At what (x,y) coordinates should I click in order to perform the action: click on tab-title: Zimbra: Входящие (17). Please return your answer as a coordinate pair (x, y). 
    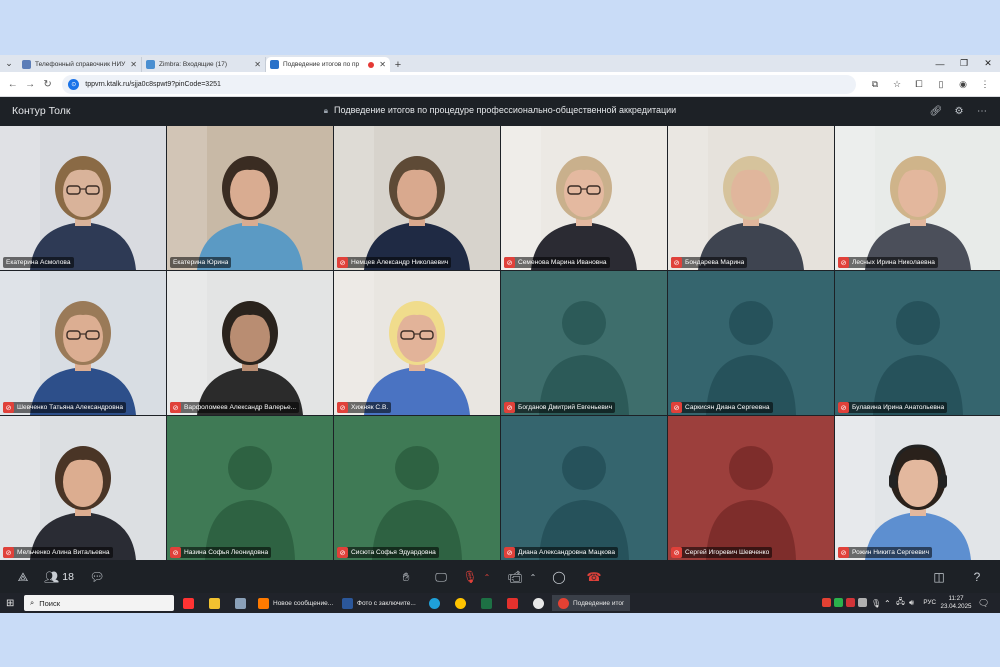
    Looking at the image, I should click on (193, 64).